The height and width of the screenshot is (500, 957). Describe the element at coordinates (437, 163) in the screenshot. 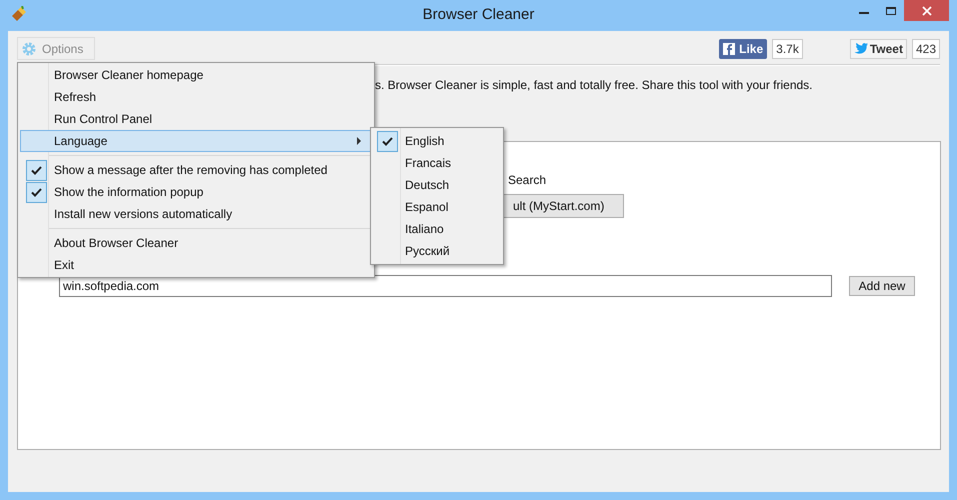

I see `language-option: Francais` at that location.